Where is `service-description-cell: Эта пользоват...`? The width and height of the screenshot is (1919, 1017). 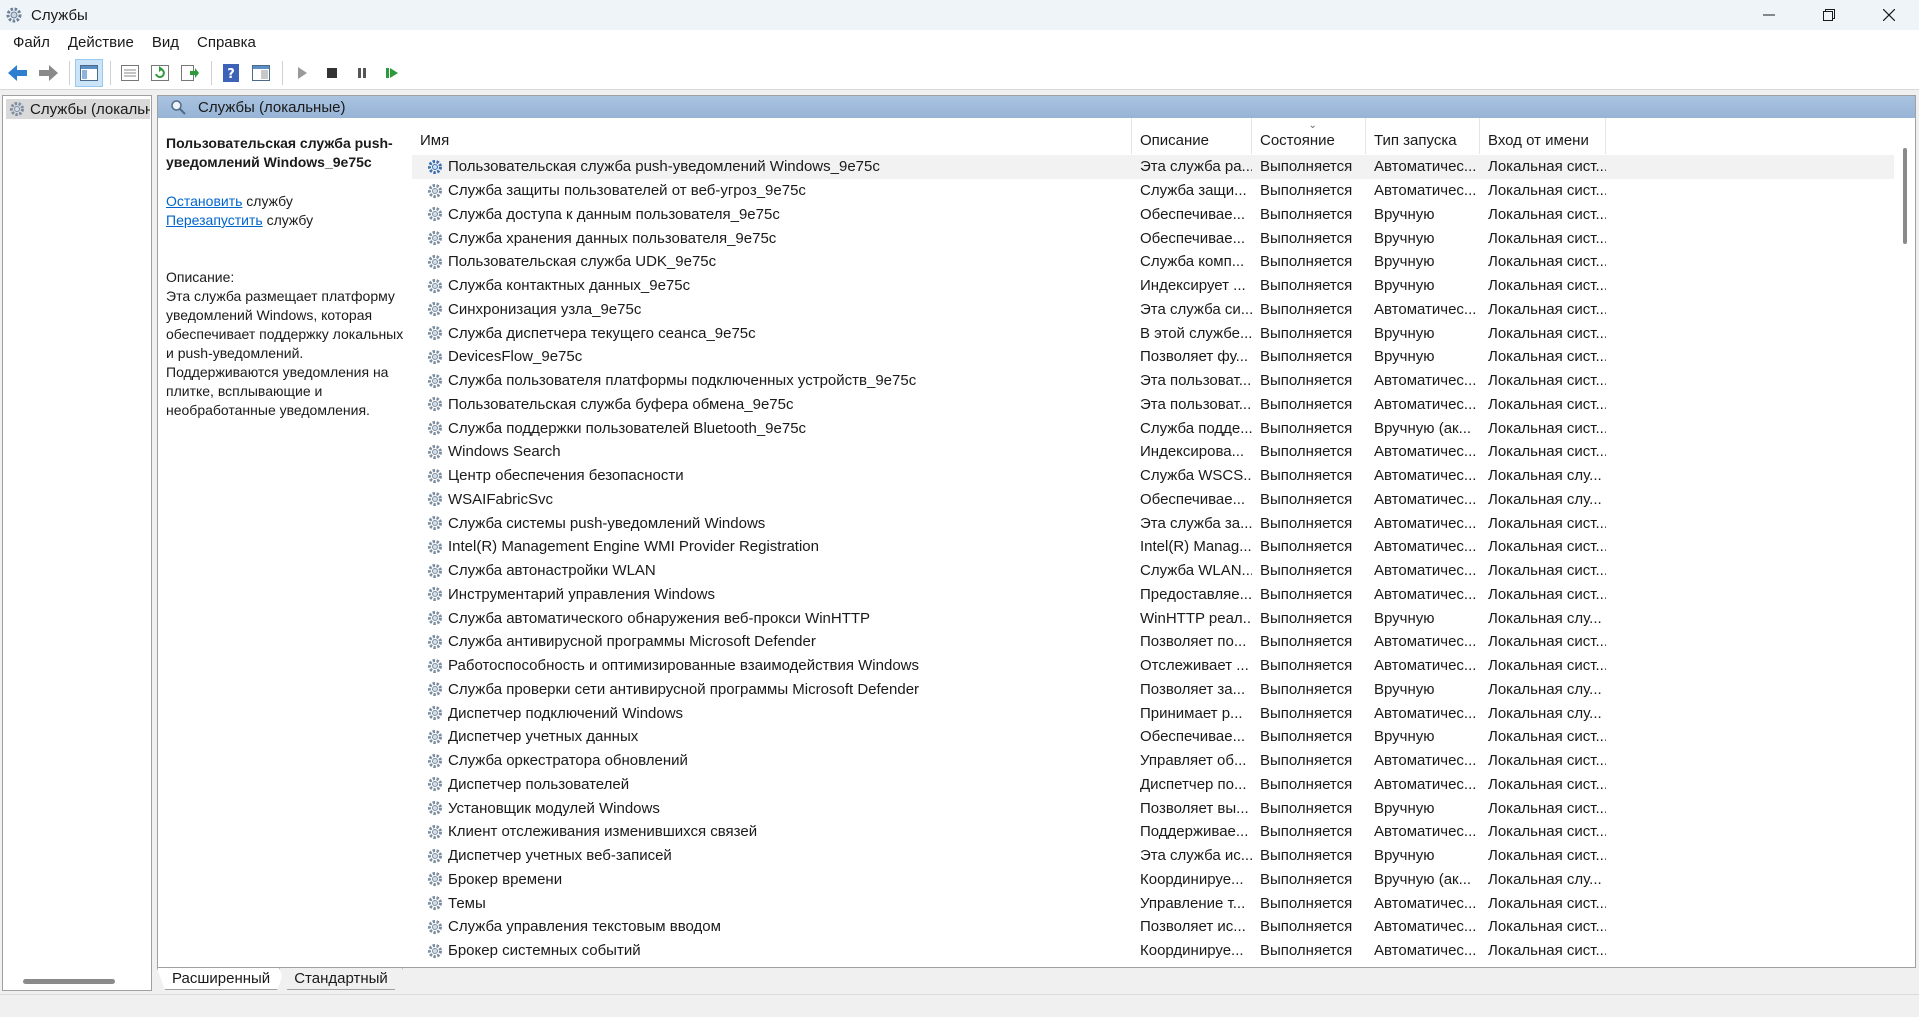
service-description-cell: Эта пользоват... is located at coordinates (1196, 381).